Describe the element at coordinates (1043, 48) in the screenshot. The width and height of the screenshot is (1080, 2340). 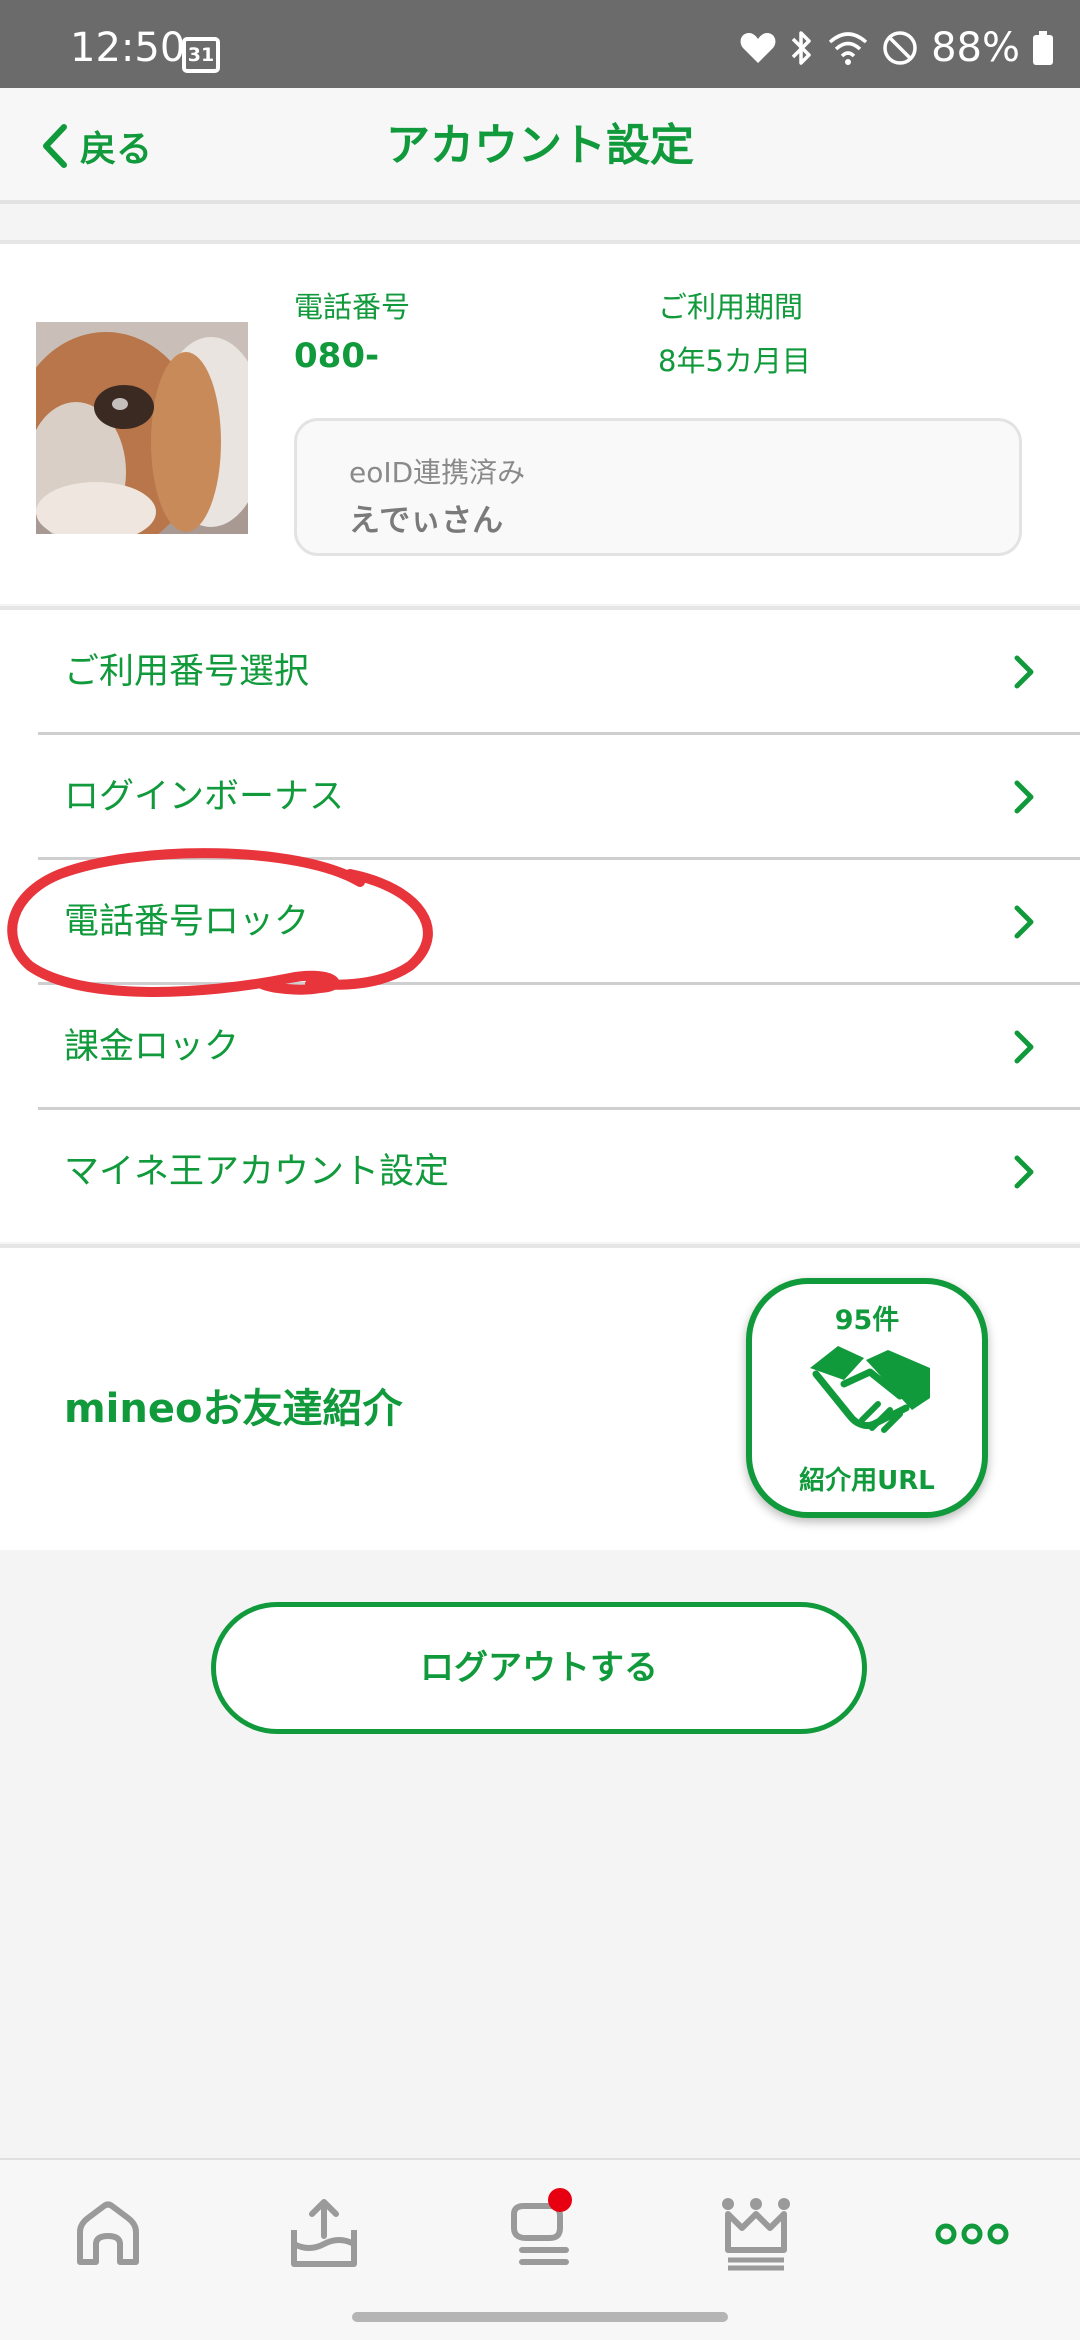
I see `battery-icon` at that location.